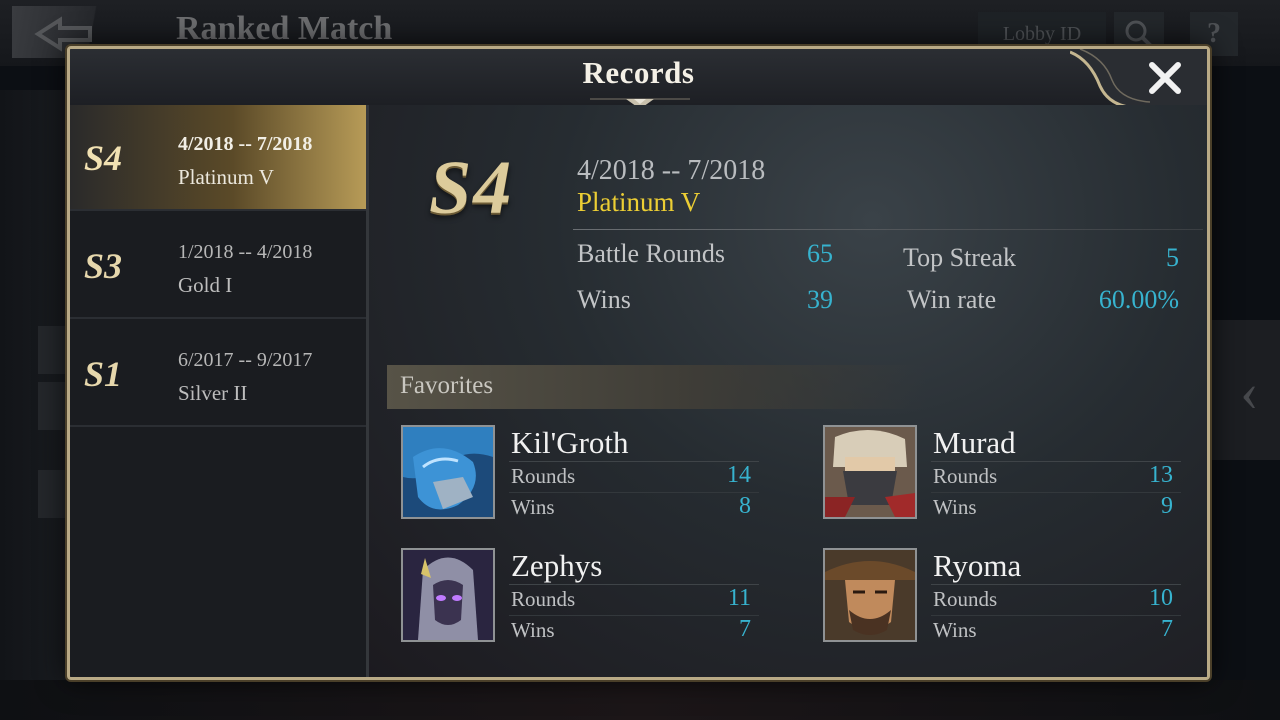  I want to click on favorite-hero-card: Zephys Rounds 11 Wins 7, so click(591, 598).